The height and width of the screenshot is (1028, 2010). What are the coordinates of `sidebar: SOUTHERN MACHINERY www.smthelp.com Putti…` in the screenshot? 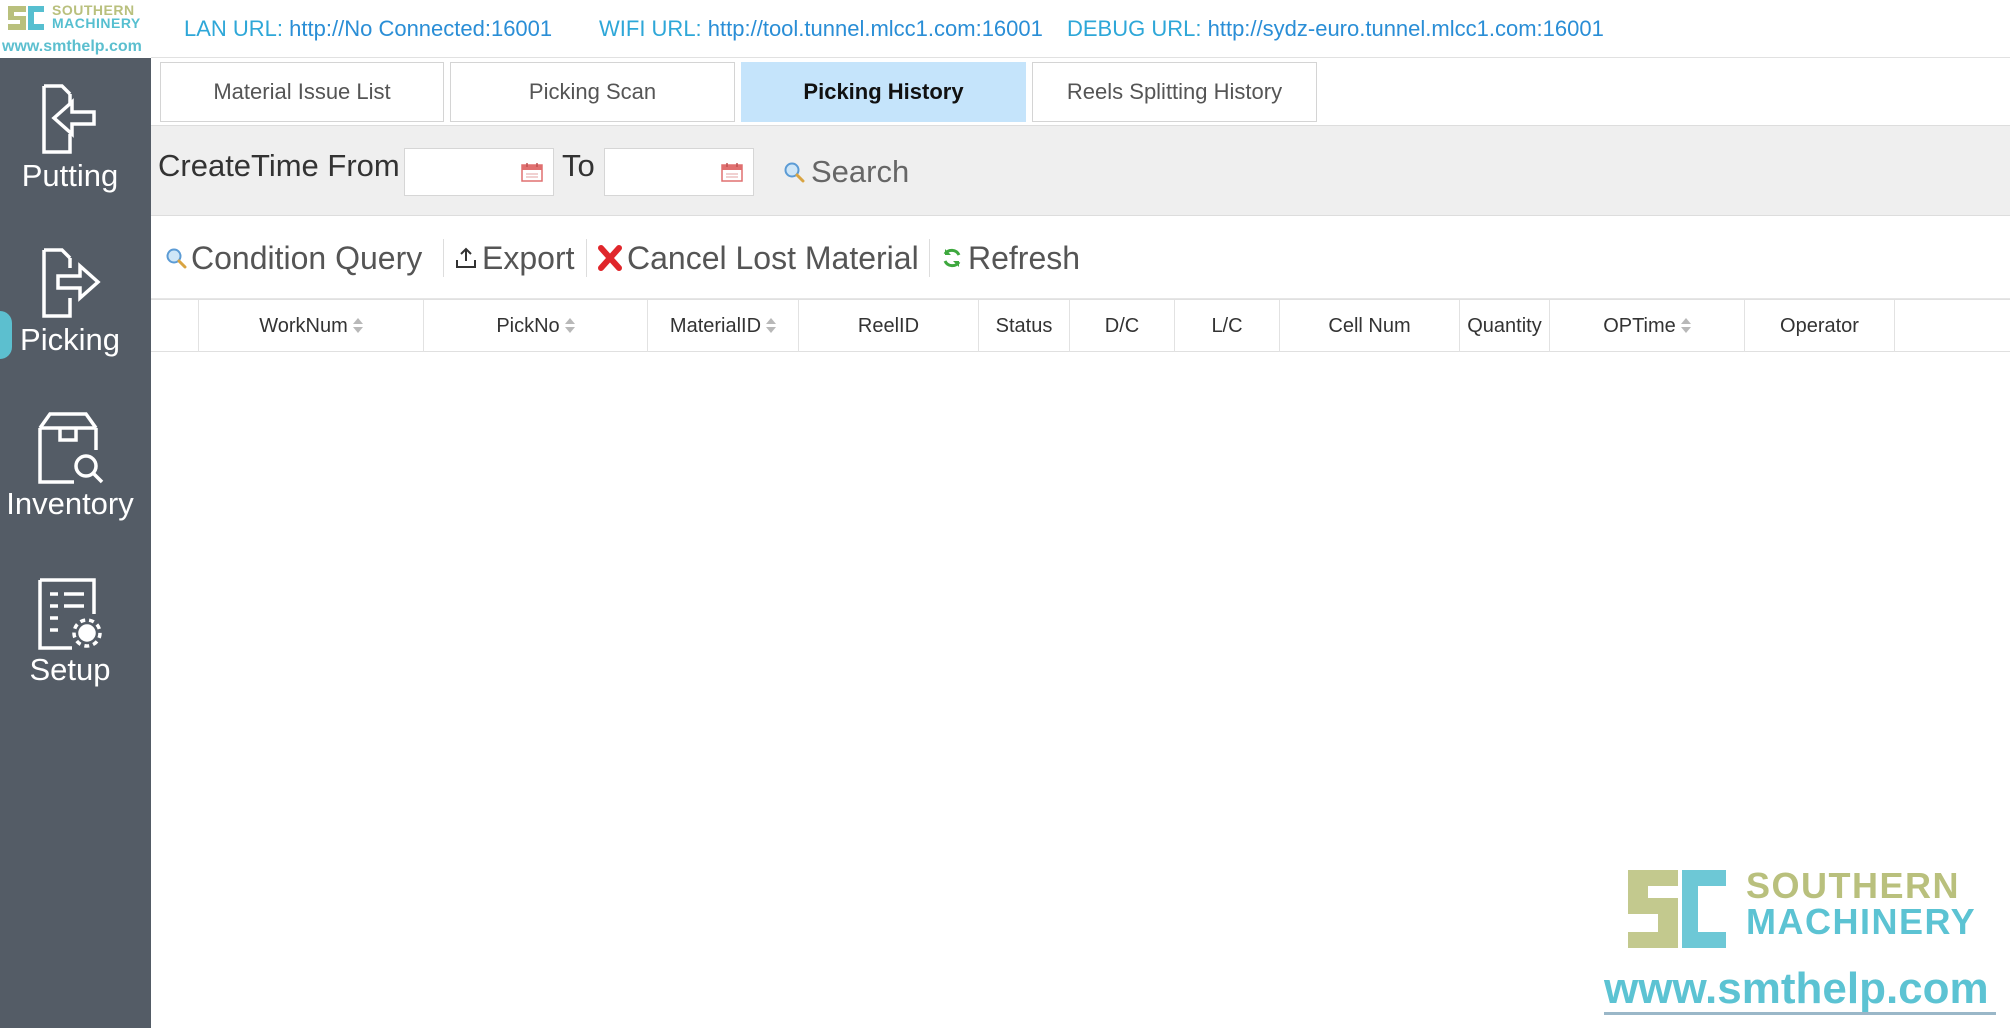 It's located at (75, 514).